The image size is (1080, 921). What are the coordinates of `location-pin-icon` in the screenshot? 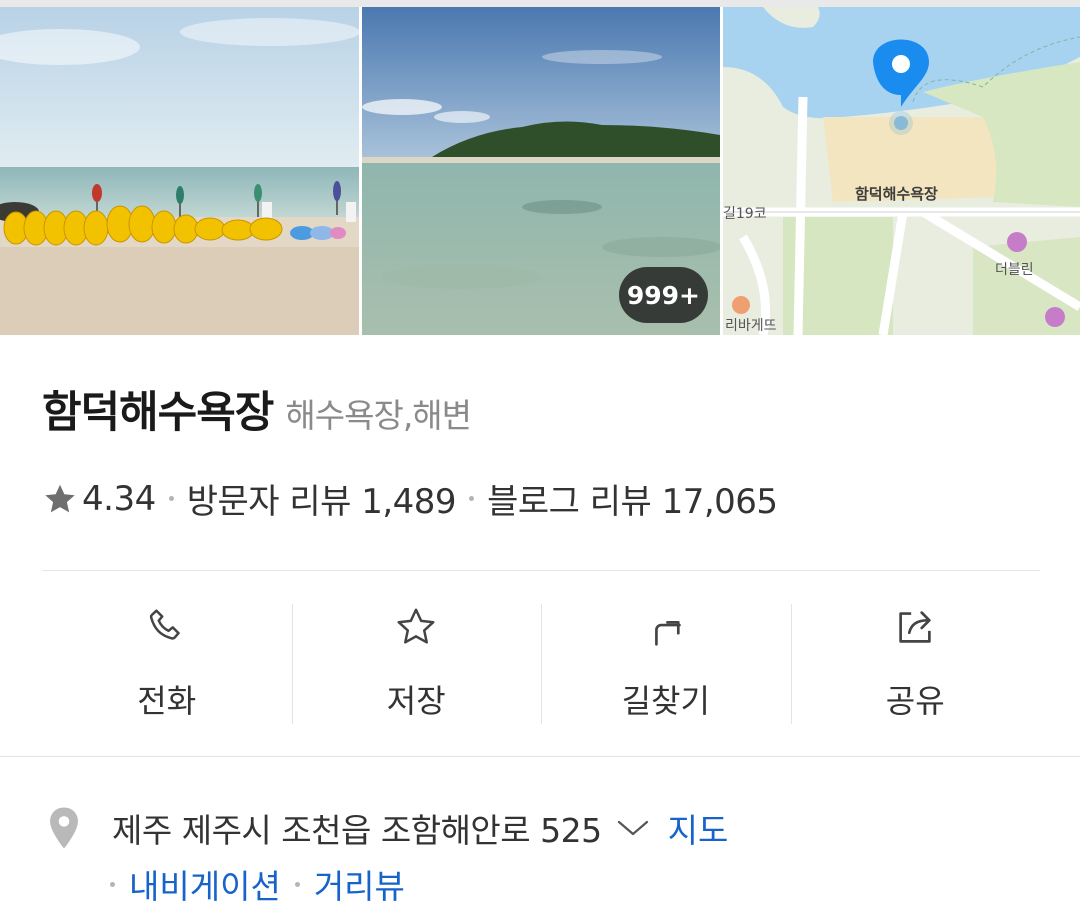 It's located at (64, 828).